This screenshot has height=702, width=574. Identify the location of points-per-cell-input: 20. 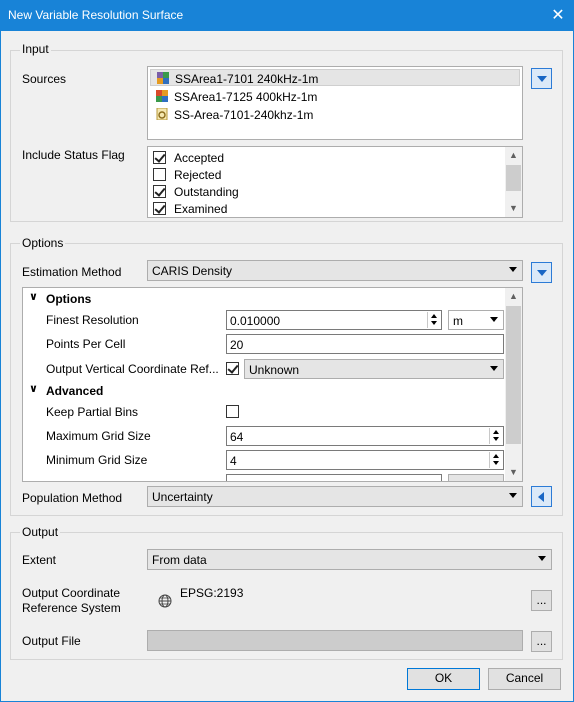
(365, 344).